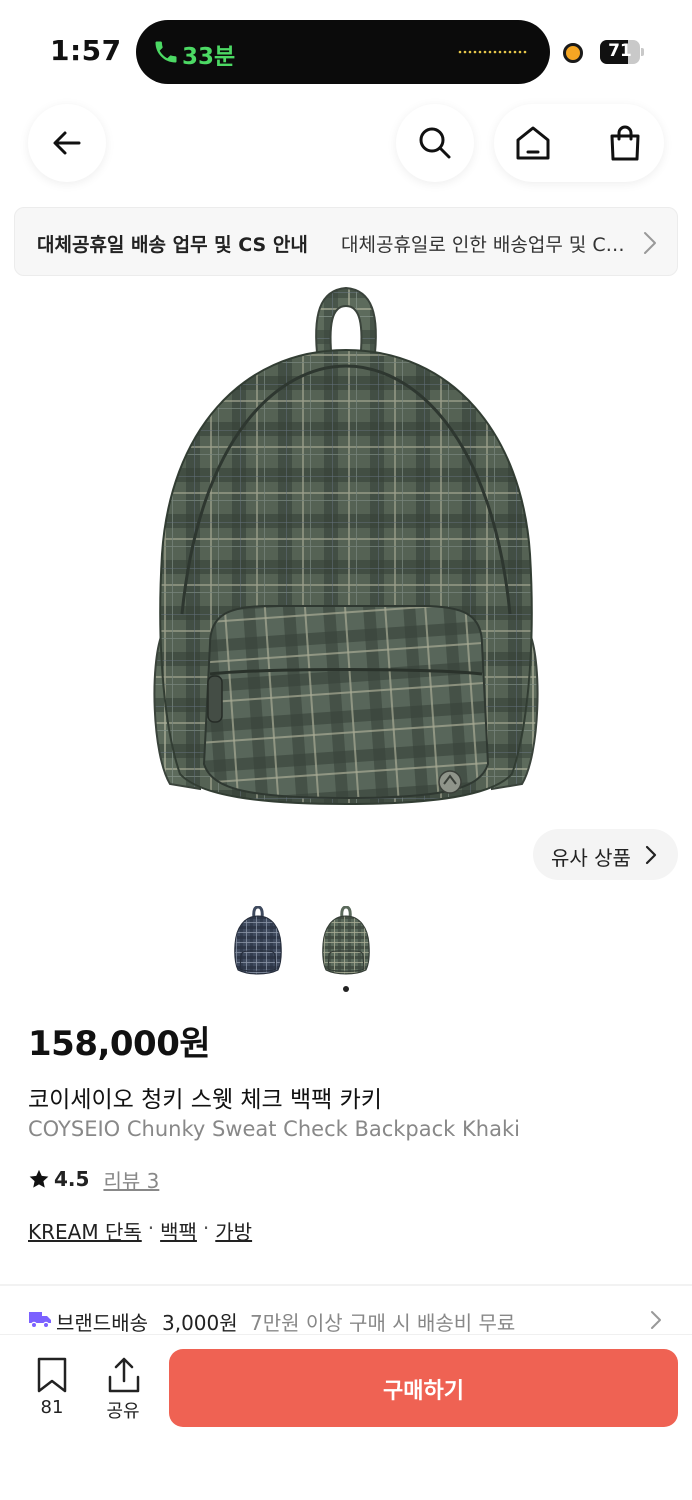  Describe the element at coordinates (346, 1285) in the screenshot. I see `section-divider` at that location.